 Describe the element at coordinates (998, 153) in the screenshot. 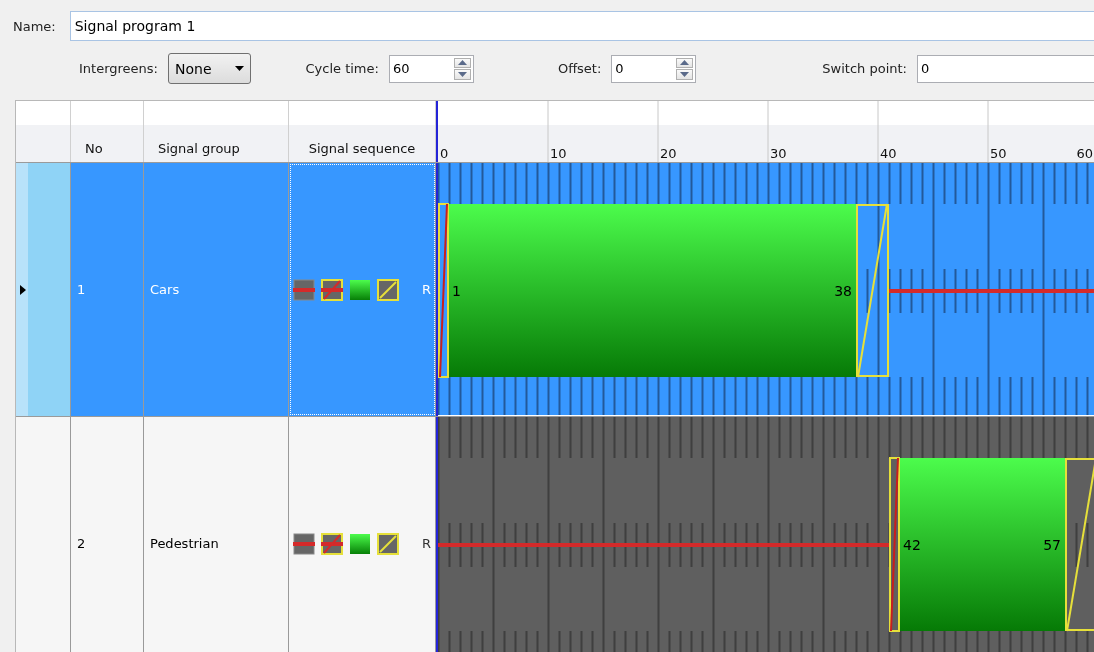

I see `time-tick-label: 50` at that location.